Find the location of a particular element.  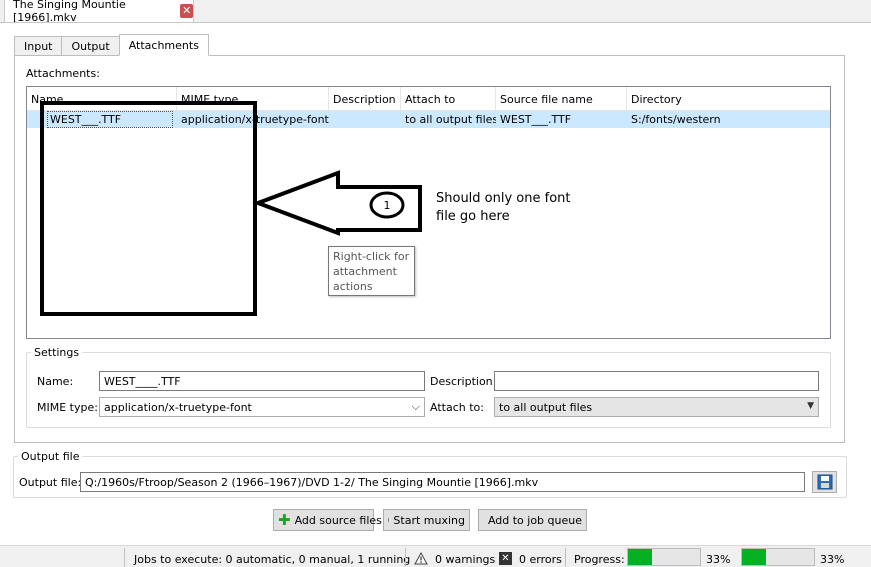

add-to-job-queue-label: Add to job queue is located at coordinates (534, 520).